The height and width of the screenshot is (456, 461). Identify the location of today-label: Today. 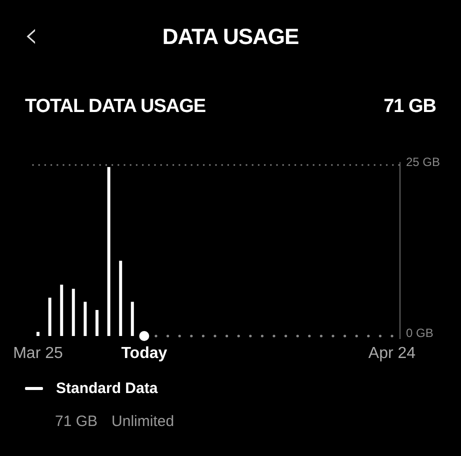
(144, 353).